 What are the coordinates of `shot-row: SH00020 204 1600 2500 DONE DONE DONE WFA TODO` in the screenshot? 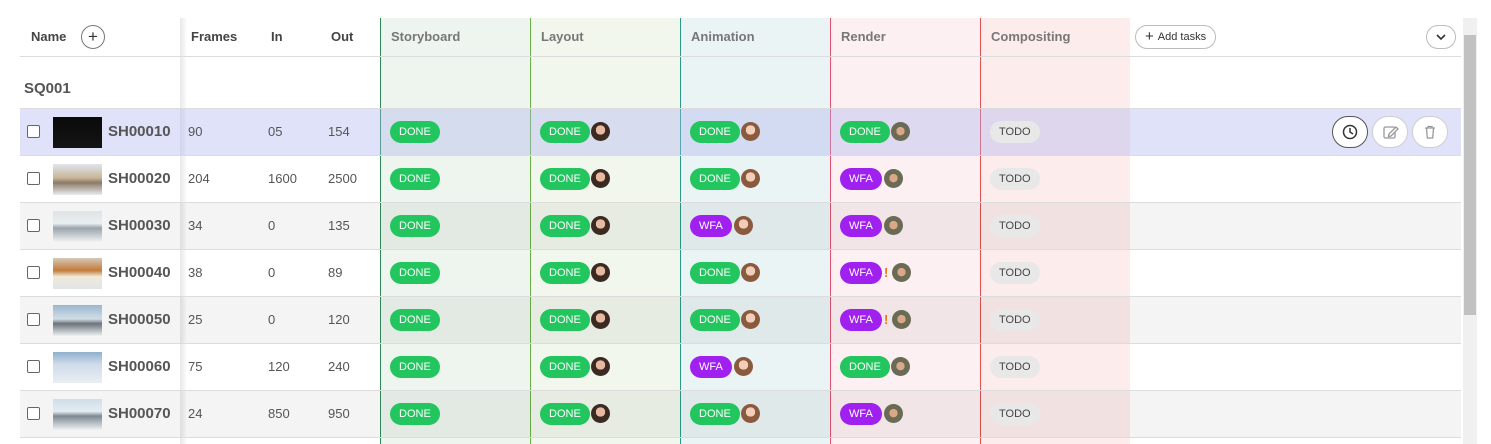 It's located at (740, 179).